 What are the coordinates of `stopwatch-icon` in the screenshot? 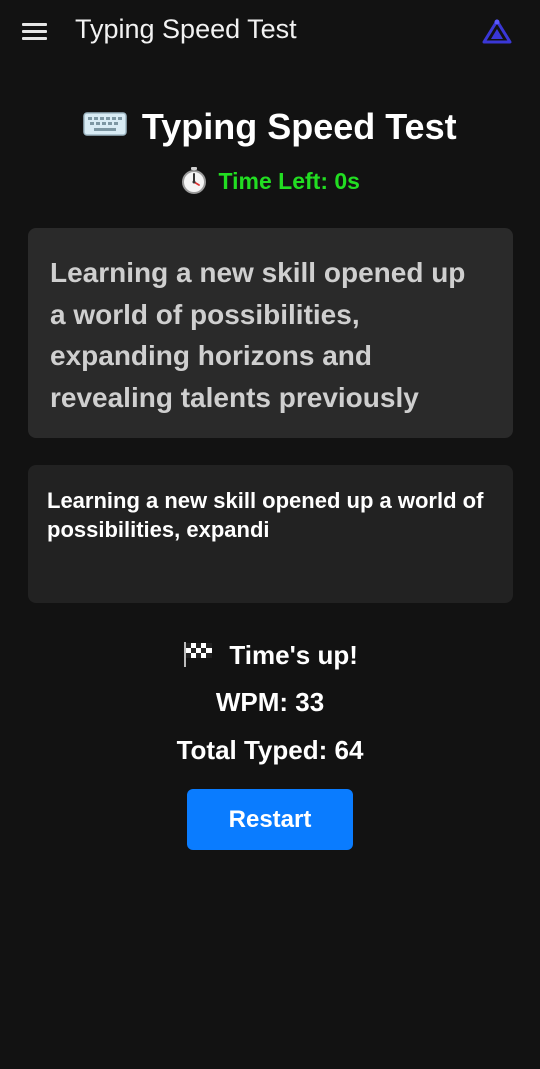 It's located at (194, 180).